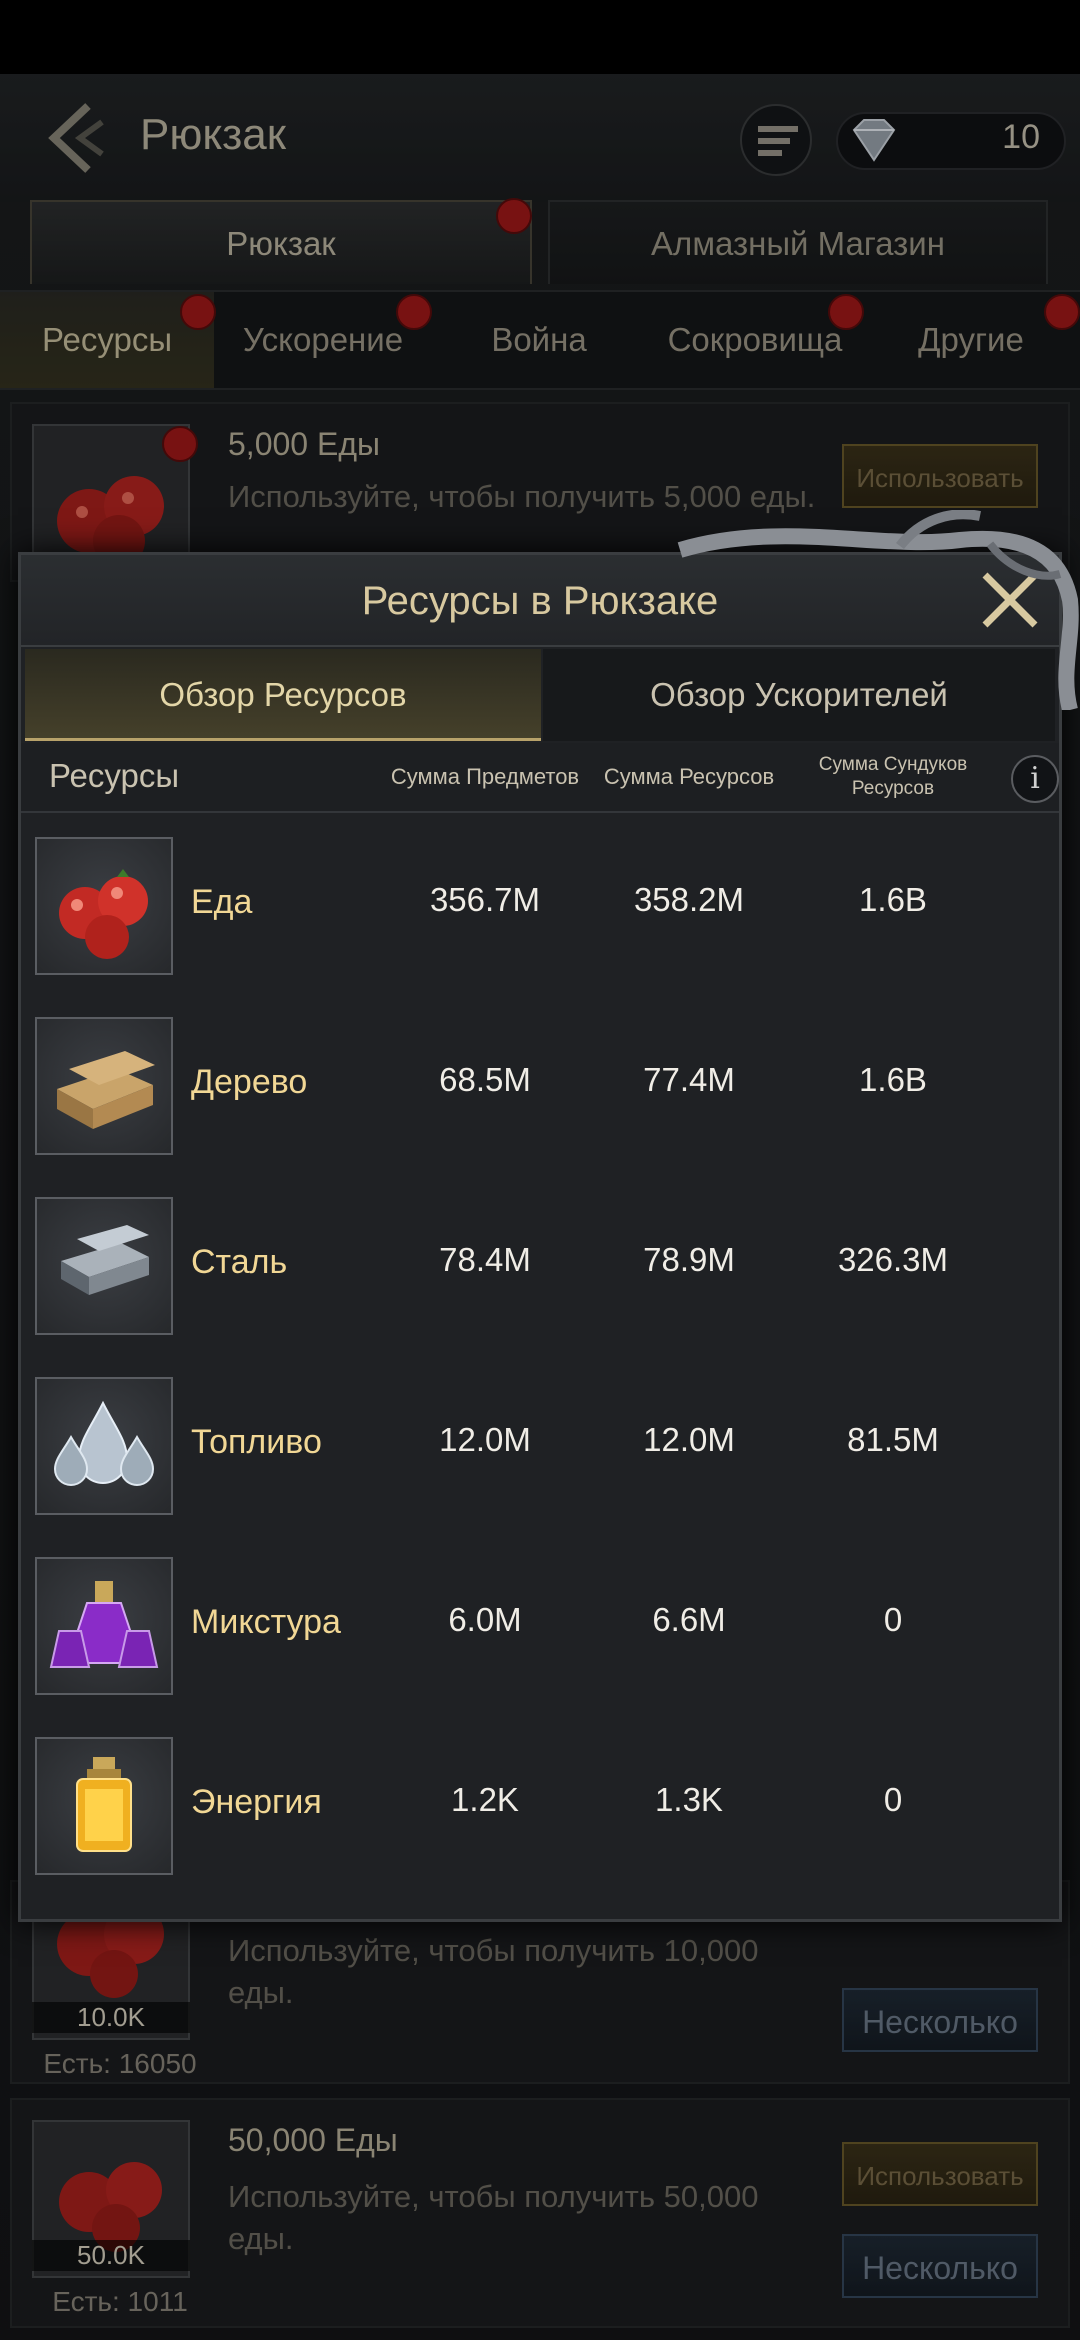 The image size is (1080, 2340). Describe the element at coordinates (104, 1446) in the screenshot. I see `fuel-drops-icon` at that location.